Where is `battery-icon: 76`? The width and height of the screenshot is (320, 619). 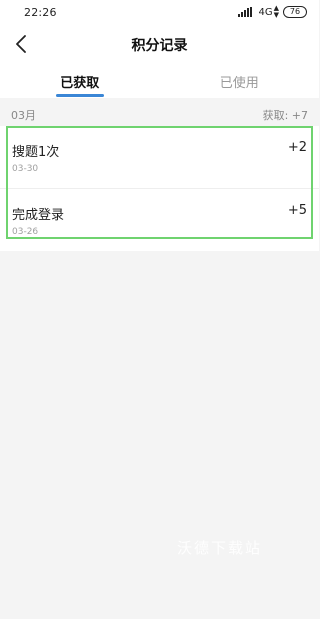 battery-icon: 76 is located at coordinates (295, 12).